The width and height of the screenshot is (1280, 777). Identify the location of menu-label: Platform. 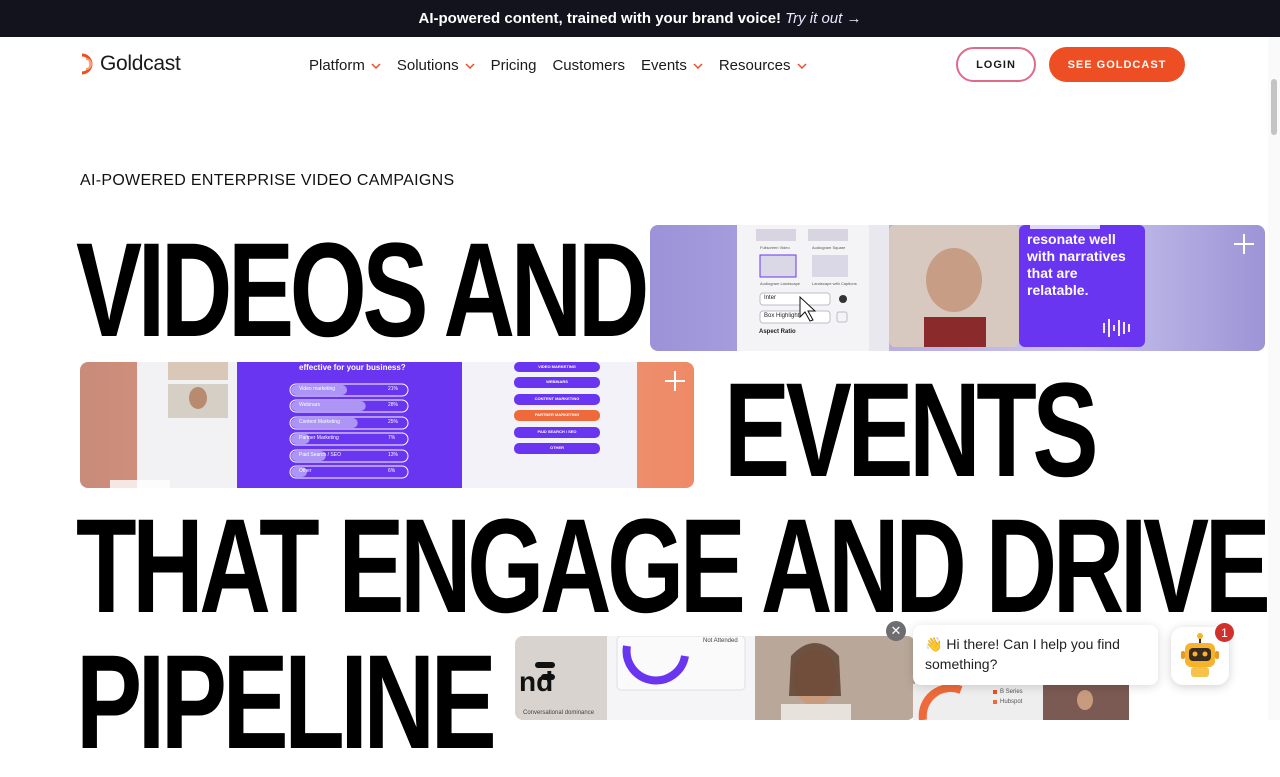
(337, 65).